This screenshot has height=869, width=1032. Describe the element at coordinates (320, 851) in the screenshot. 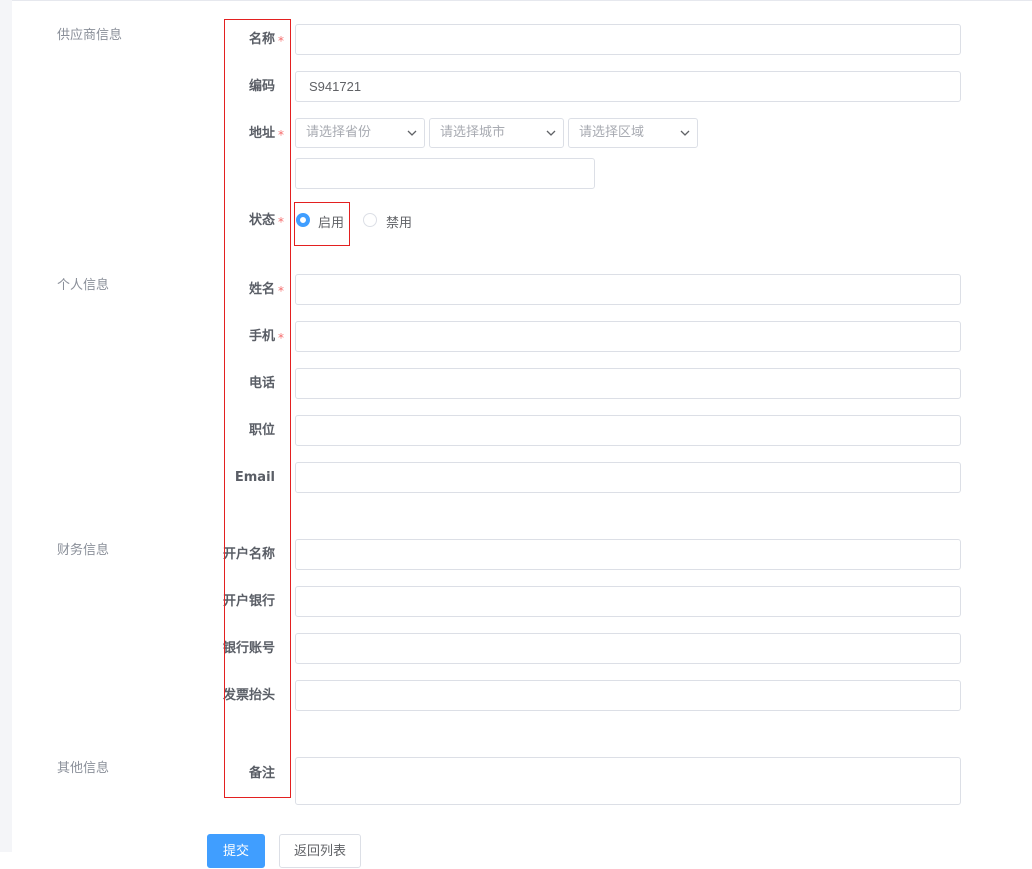

I see `back-to-list-button: 返回列表` at that location.